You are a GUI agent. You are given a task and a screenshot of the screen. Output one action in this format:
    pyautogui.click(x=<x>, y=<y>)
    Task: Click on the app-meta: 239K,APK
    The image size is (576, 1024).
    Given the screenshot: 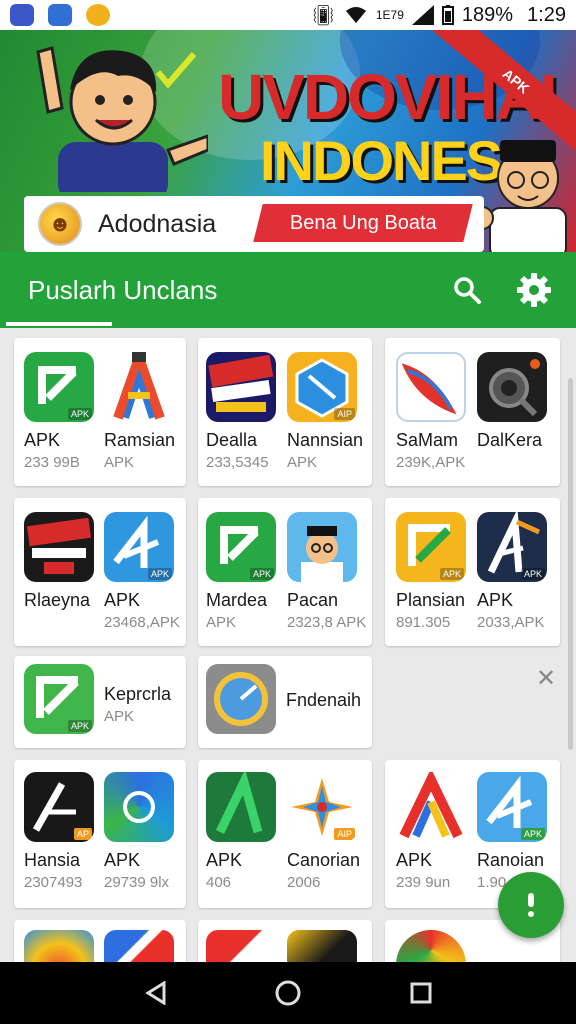 What is the action you would take?
    pyautogui.click(x=431, y=462)
    